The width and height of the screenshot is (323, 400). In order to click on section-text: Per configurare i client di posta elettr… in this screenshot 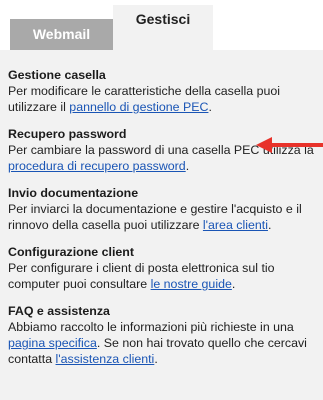, I will do `click(161, 276)`.